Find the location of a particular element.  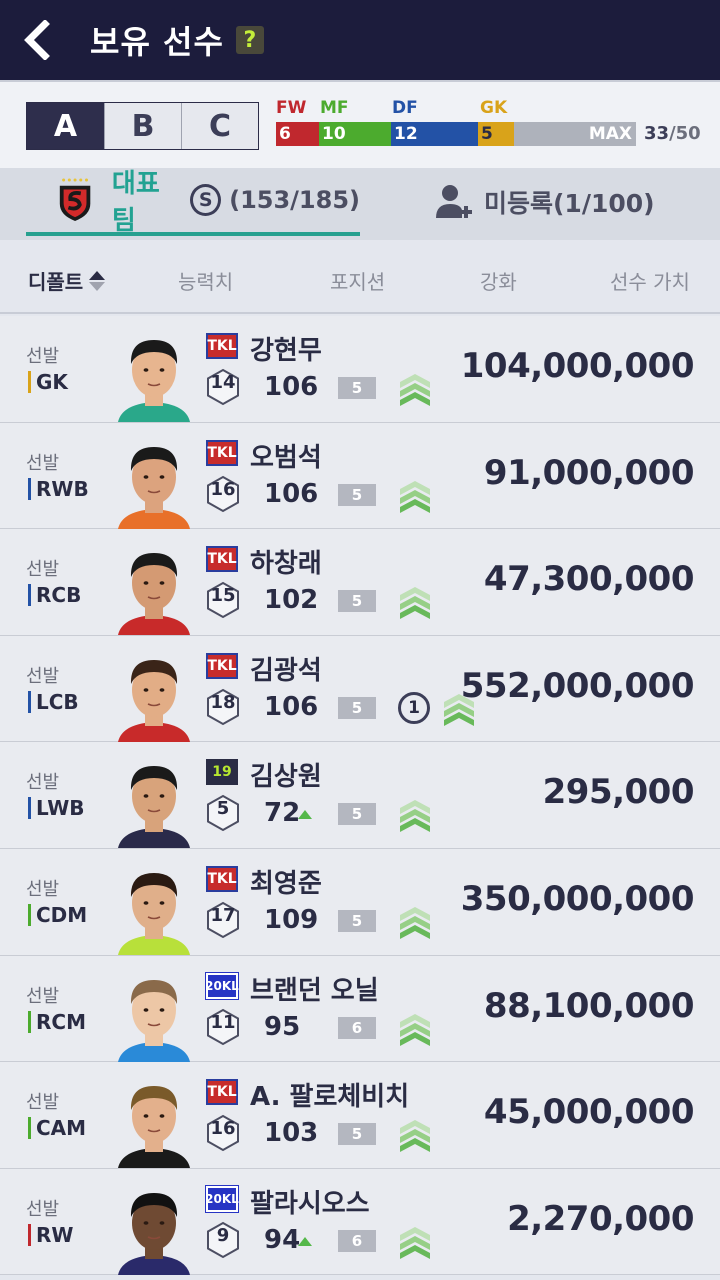

tab-unregistered: 미등록(1/100) is located at coordinates (544, 202).